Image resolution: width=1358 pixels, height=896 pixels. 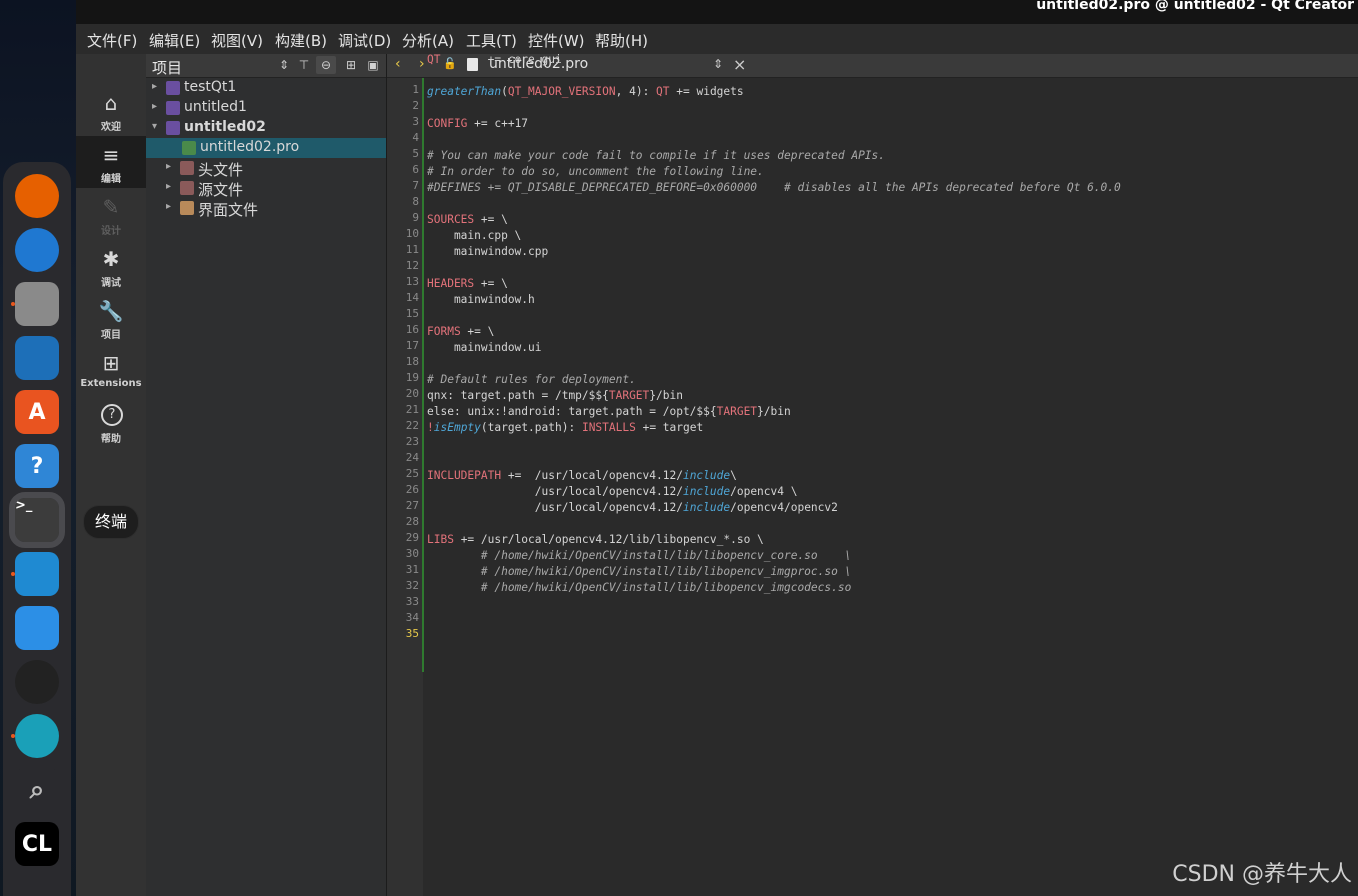 What do you see at coordinates (351, 65) in the screenshot?
I see `split-icon: ⊞` at bounding box center [351, 65].